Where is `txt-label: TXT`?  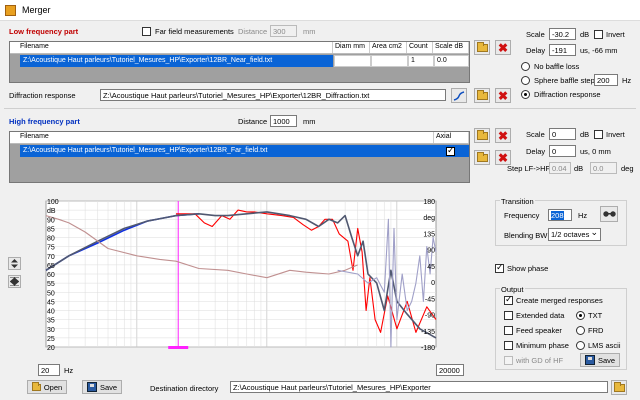 txt-label: TXT is located at coordinates (595, 315).